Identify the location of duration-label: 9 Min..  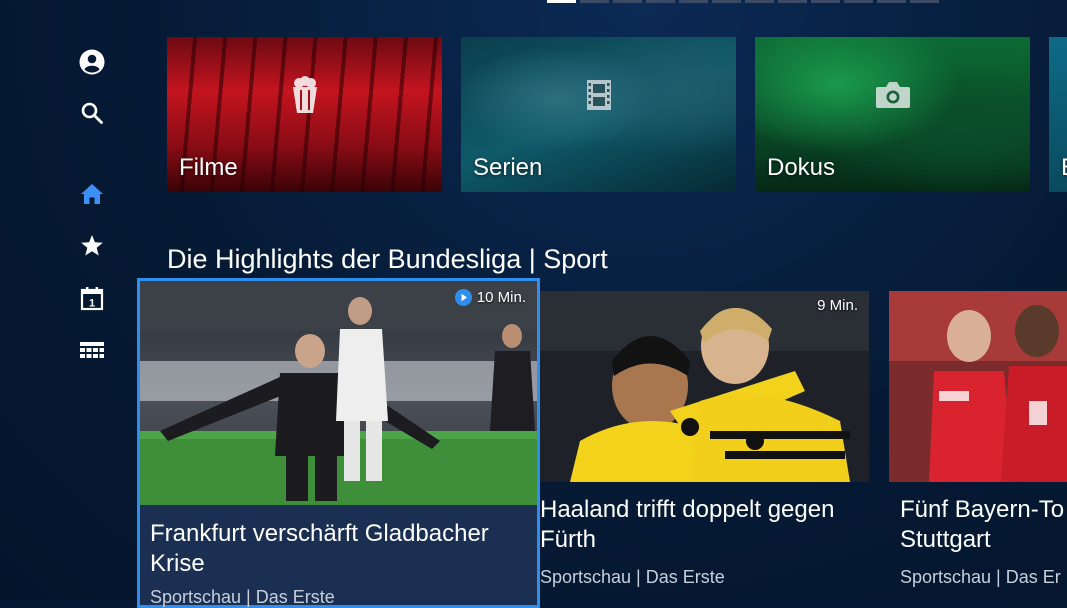
(837, 305).